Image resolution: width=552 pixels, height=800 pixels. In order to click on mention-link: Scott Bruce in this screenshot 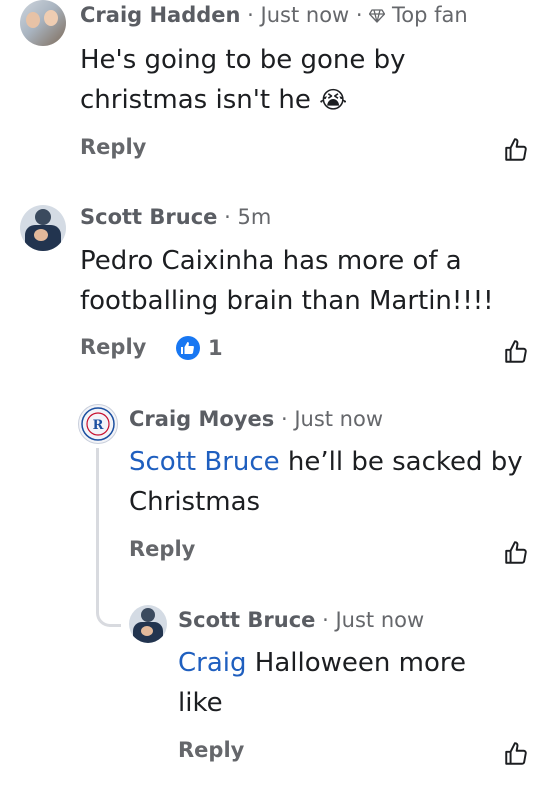, I will do `click(204, 462)`.